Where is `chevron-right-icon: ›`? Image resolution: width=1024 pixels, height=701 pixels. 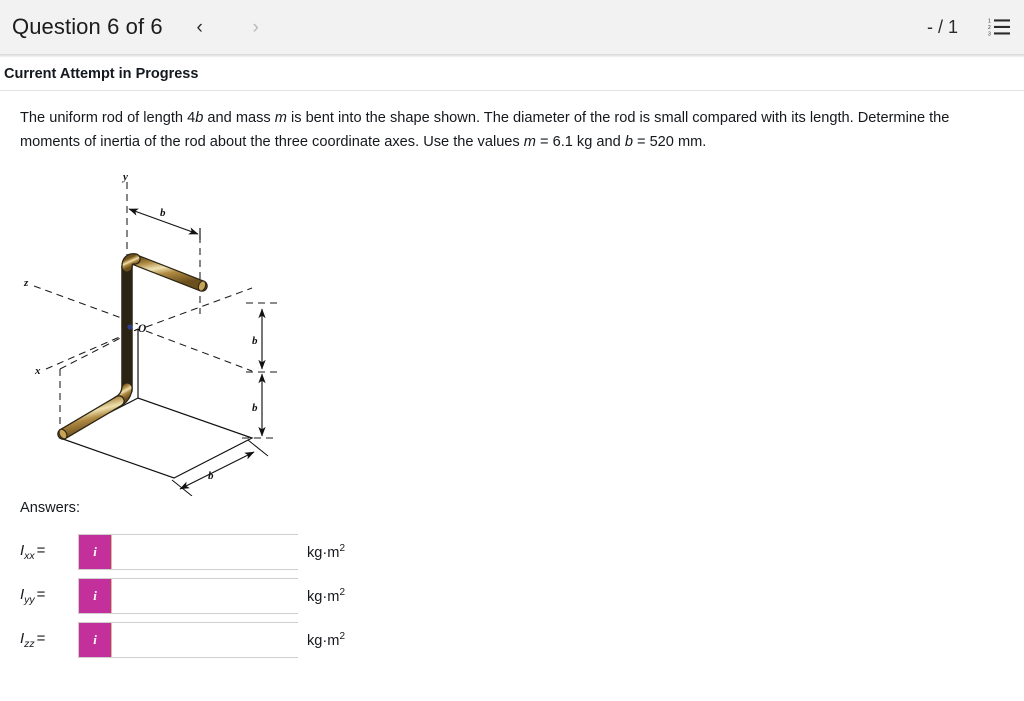
chevron-right-icon: › is located at coordinates (256, 27).